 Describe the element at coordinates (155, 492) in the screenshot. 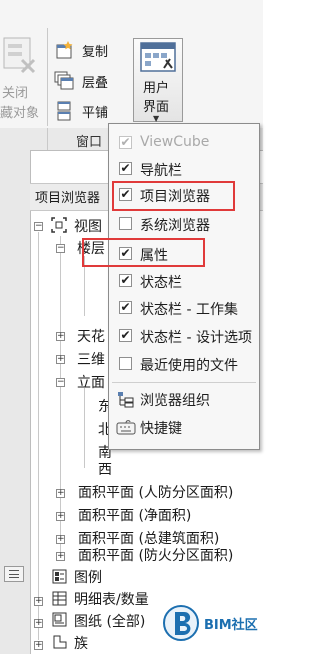

I see `tree-item-area-plan-civil-defense: 面积平面 (人防分区面积)` at that location.